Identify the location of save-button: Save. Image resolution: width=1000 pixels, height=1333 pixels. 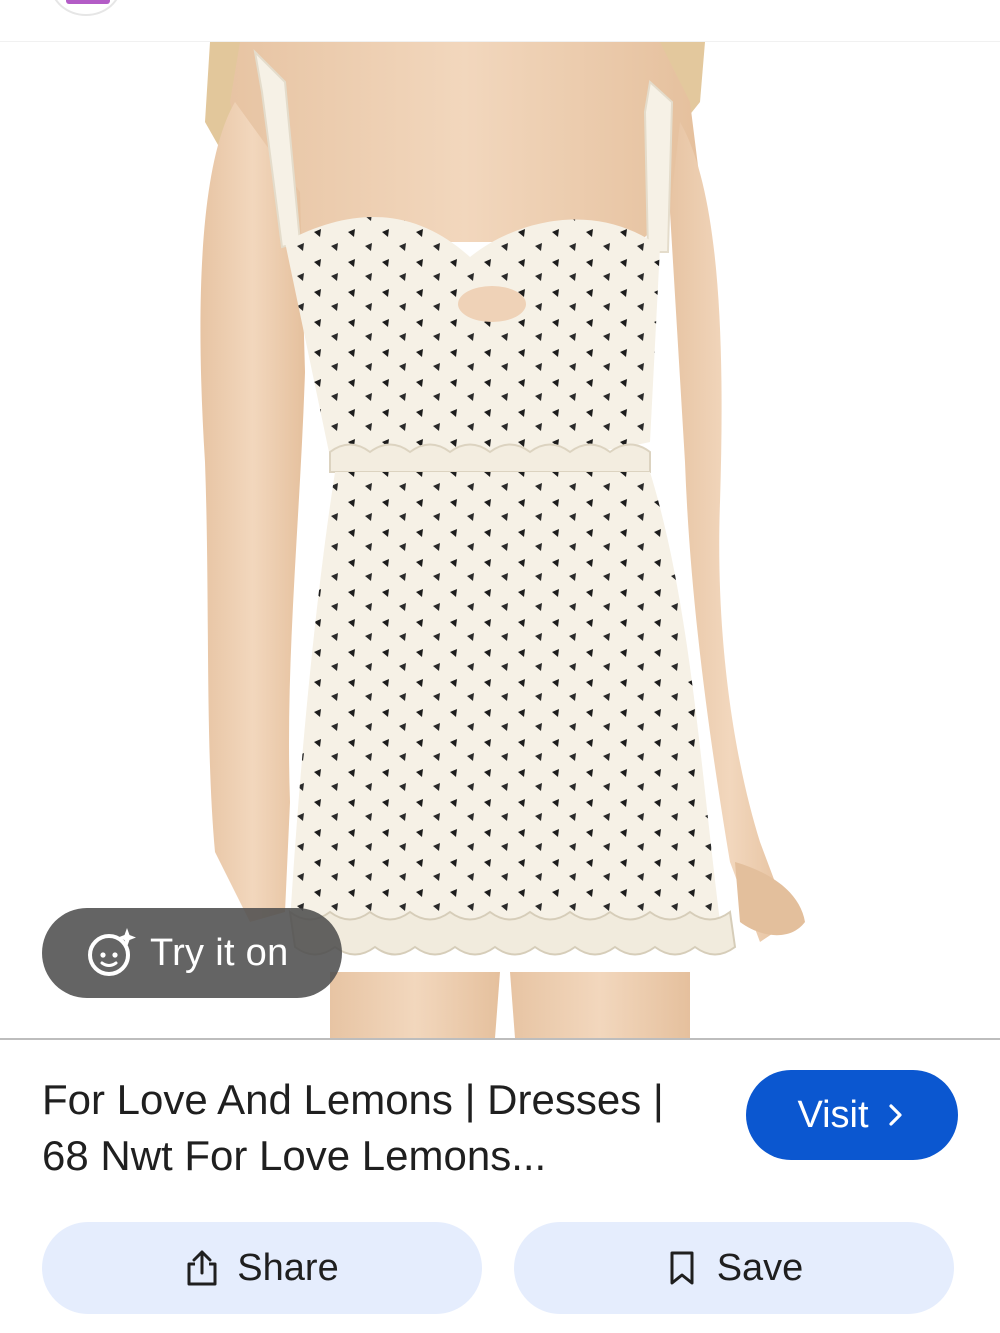
(734, 1268).